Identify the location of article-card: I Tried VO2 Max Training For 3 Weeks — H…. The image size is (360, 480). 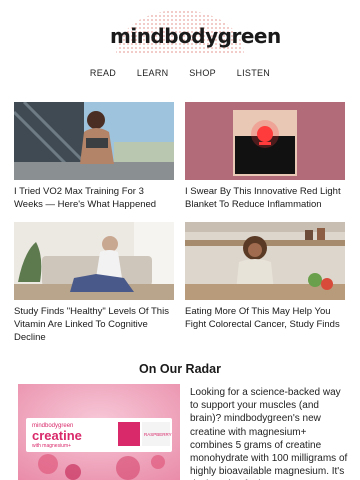
(94, 156).